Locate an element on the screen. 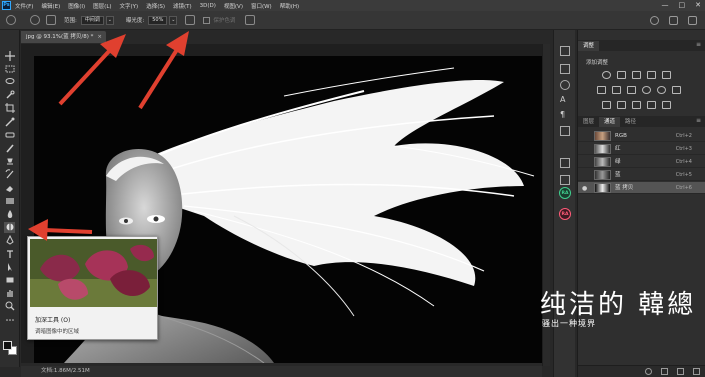 The width and height of the screenshot is (705, 377). threshold-icon is located at coordinates (636, 105).